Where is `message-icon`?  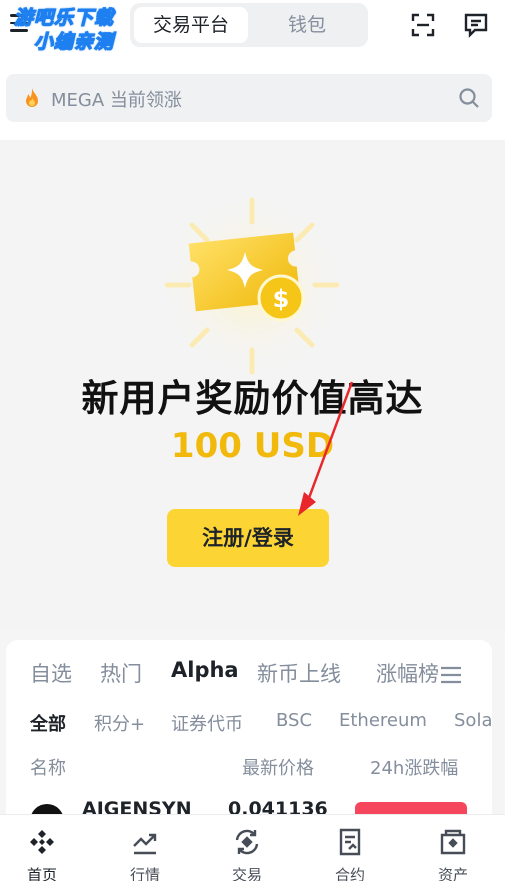 message-icon is located at coordinates (476, 25).